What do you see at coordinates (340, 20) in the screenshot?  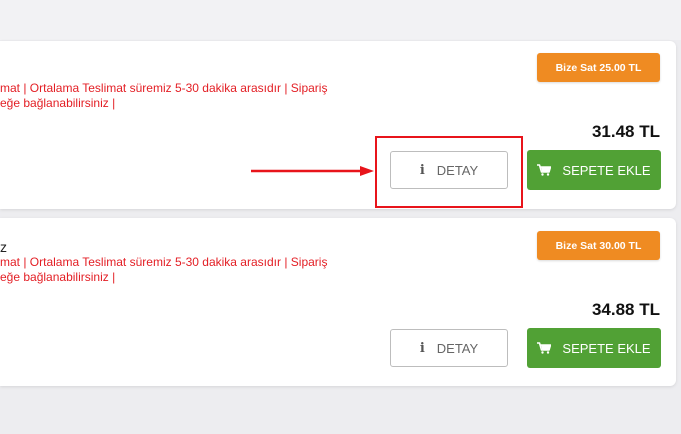 I see `top-area` at bounding box center [340, 20].